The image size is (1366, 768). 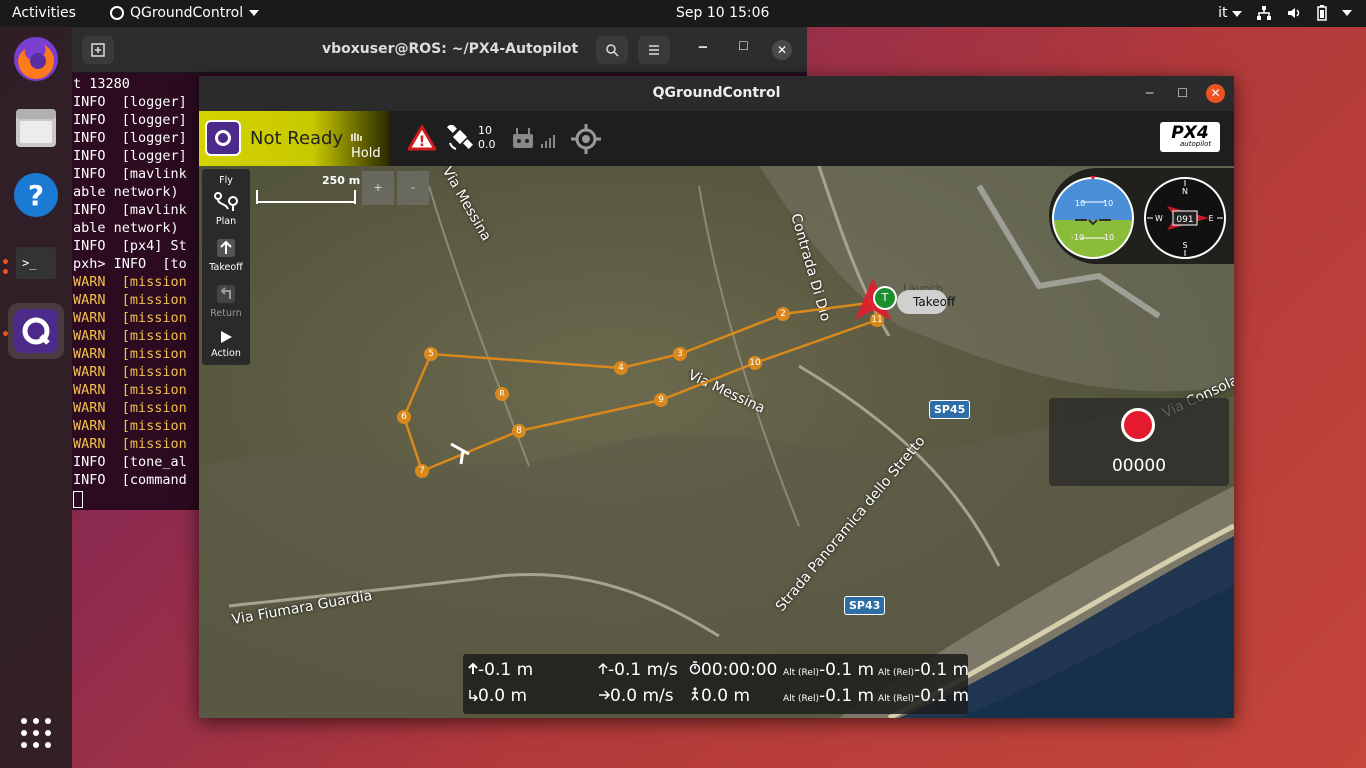 I want to click on dock-help: ?, so click(x=36, y=195).